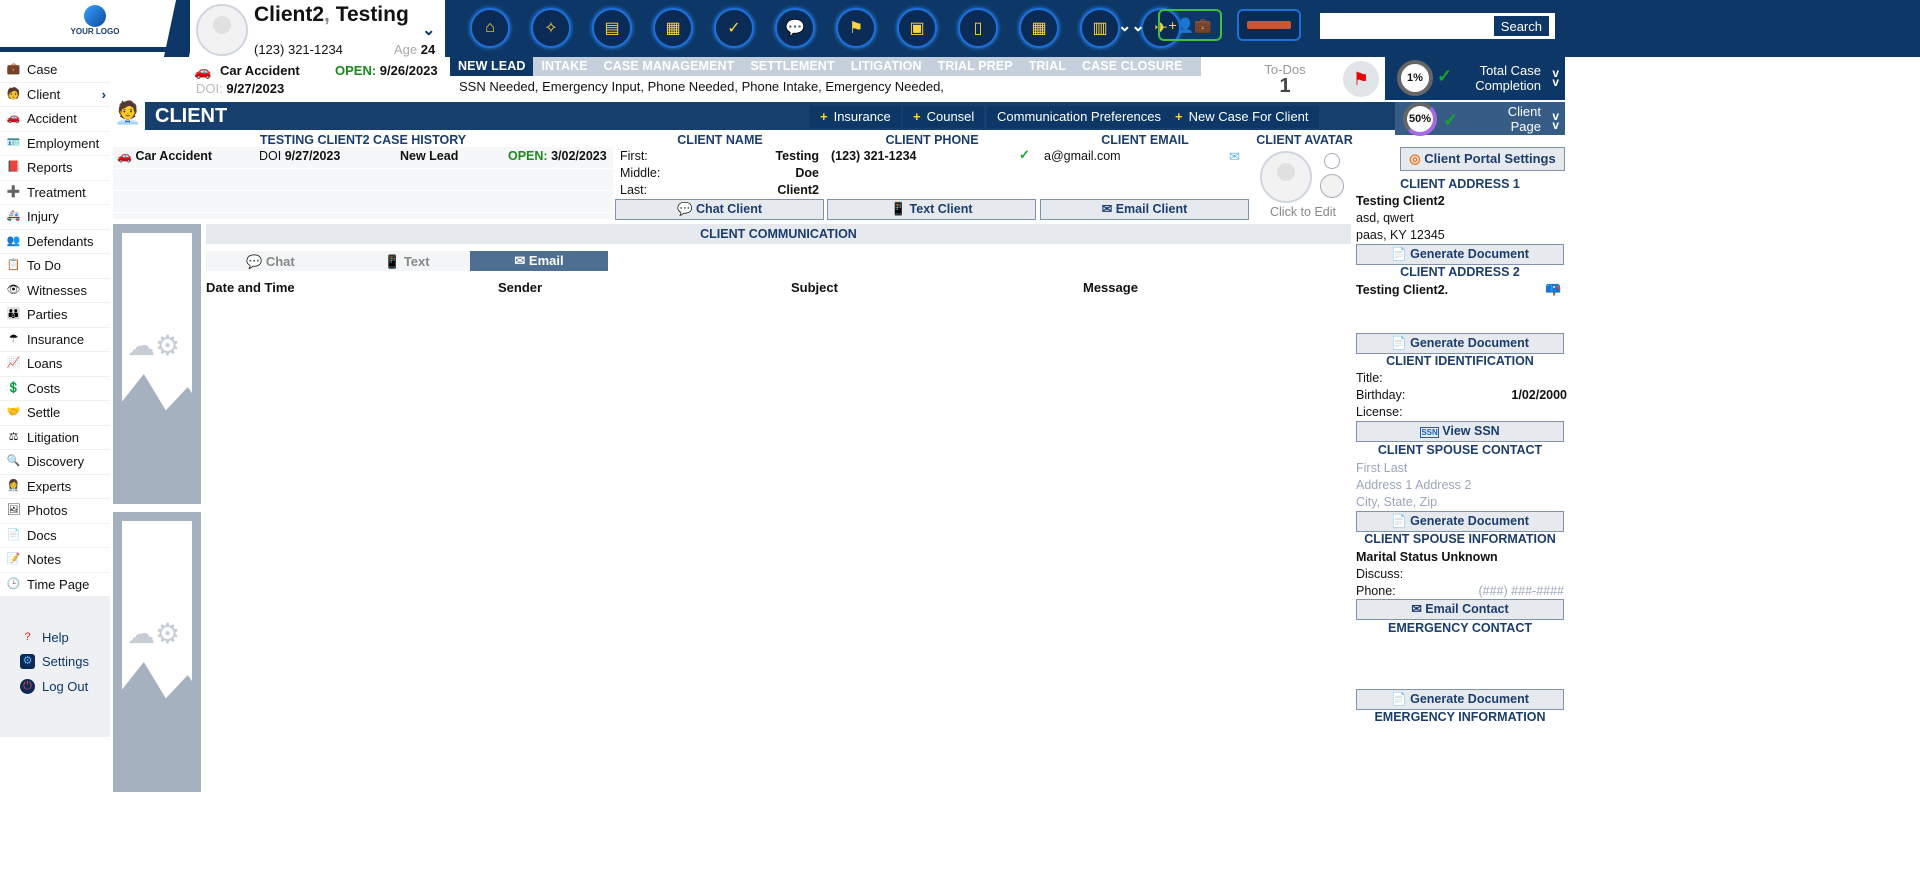 This screenshot has height=894, width=1920. What do you see at coordinates (55, 662) in the screenshot?
I see `sidebar-item-settings: ⚙ Settings` at bounding box center [55, 662].